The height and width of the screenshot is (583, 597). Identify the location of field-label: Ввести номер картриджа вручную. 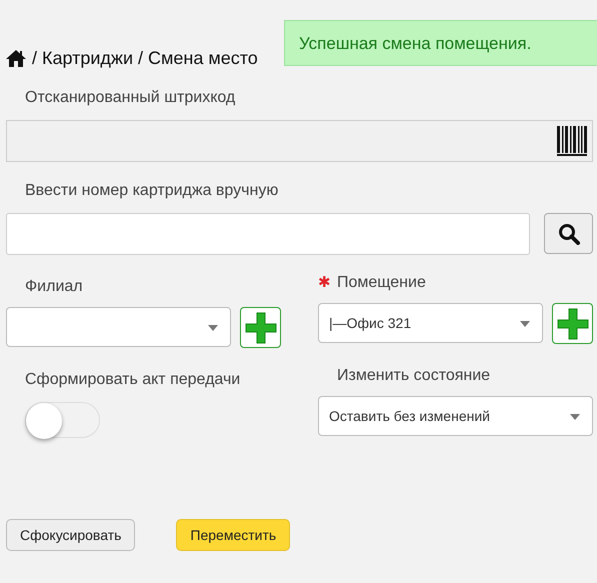
(152, 191).